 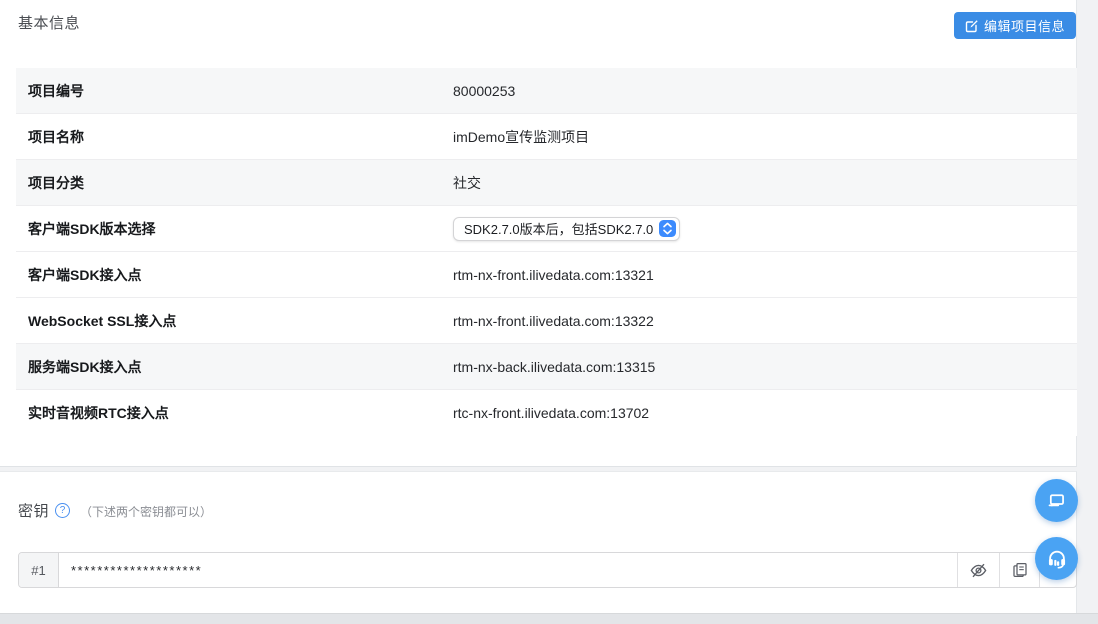 What do you see at coordinates (484, 90) in the screenshot?
I see `info-value: 80000253` at bounding box center [484, 90].